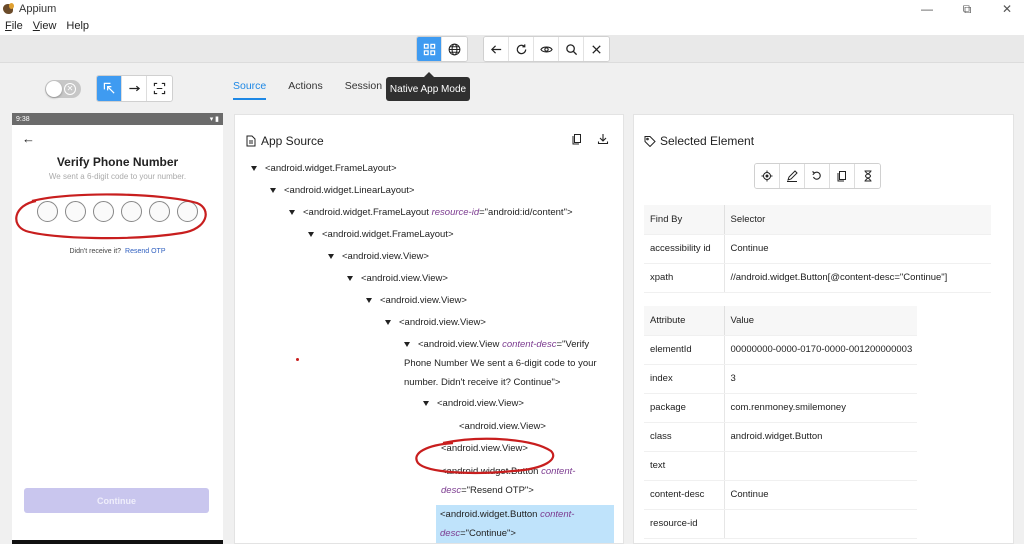  What do you see at coordinates (305, 90) in the screenshot?
I see `tab-actions: Actions` at bounding box center [305, 90].